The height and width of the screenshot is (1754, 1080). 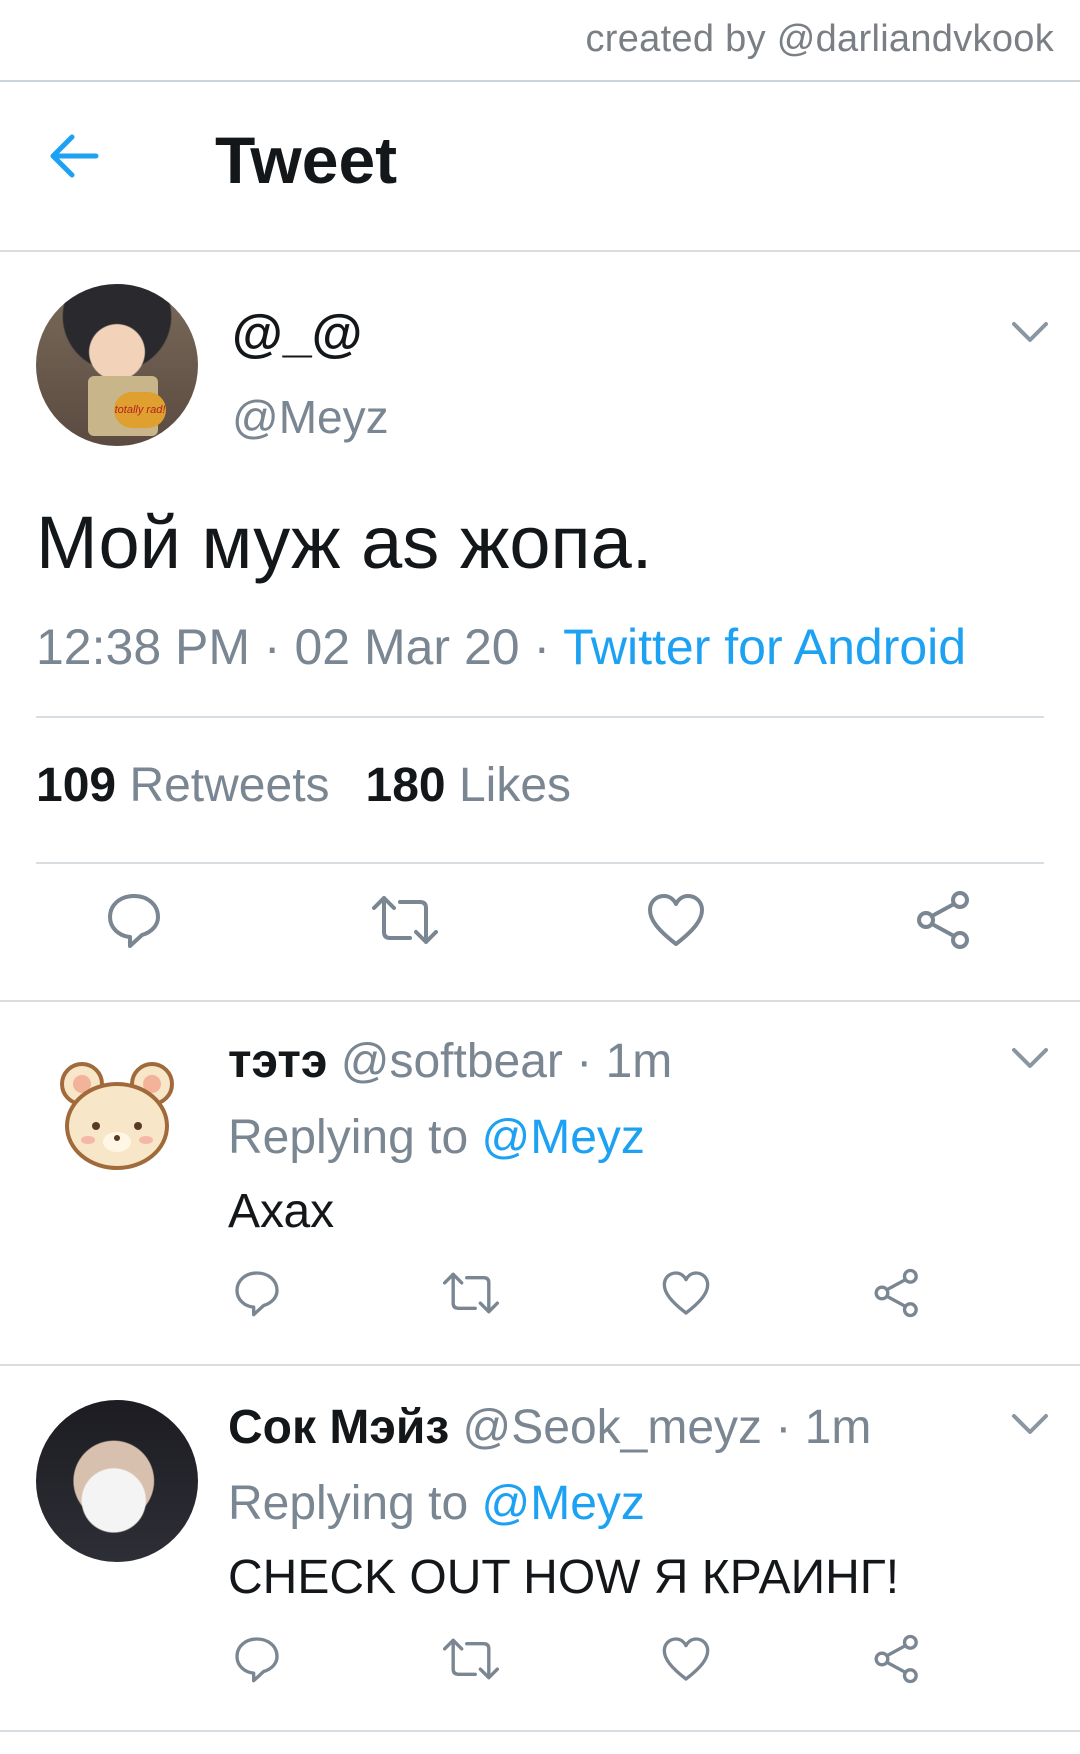 I want to click on likes-label: Likes, so click(x=515, y=785).